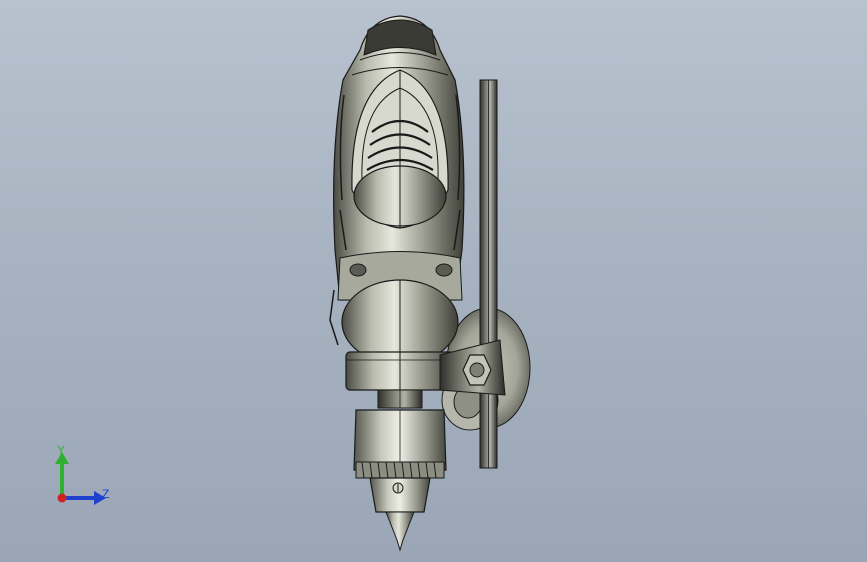  What do you see at coordinates (61, 450) in the screenshot?
I see `triad-y-label: Y` at bounding box center [61, 450].